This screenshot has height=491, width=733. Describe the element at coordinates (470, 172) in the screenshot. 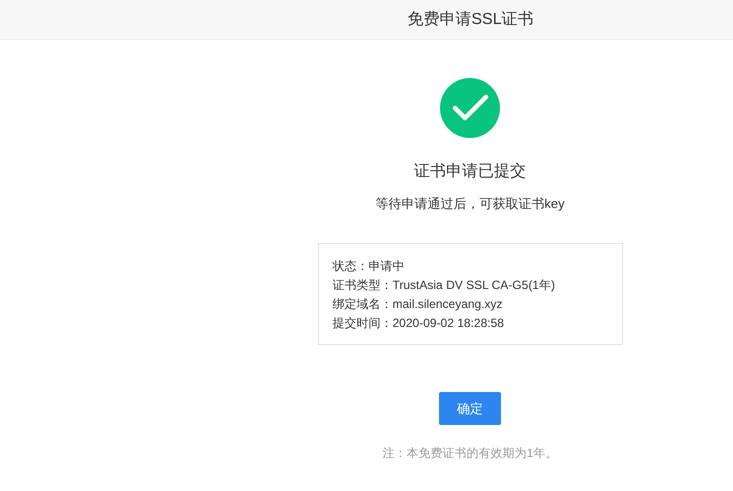

I see `result-heading: 证书申请已提交` at that location.